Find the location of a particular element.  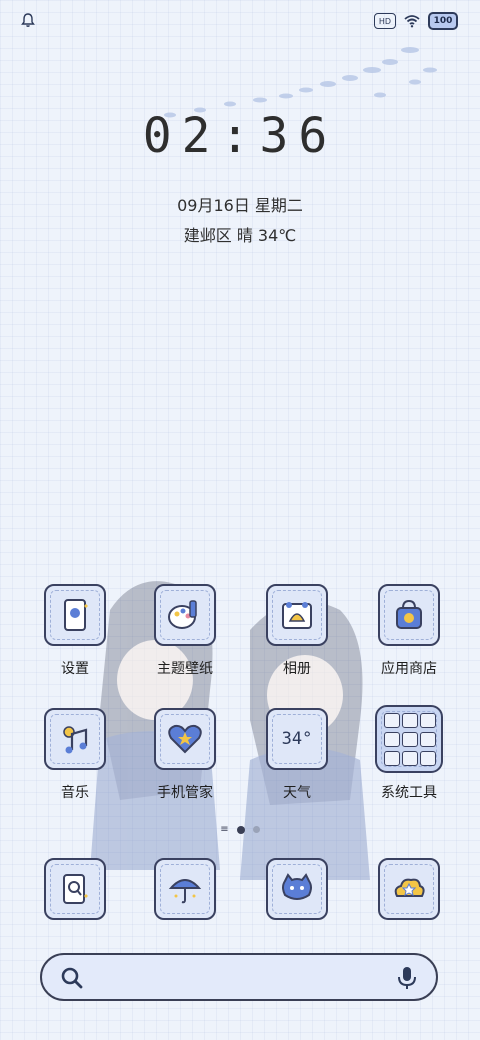

phone-manager-heart-icon is located at coordinates (185, 739).